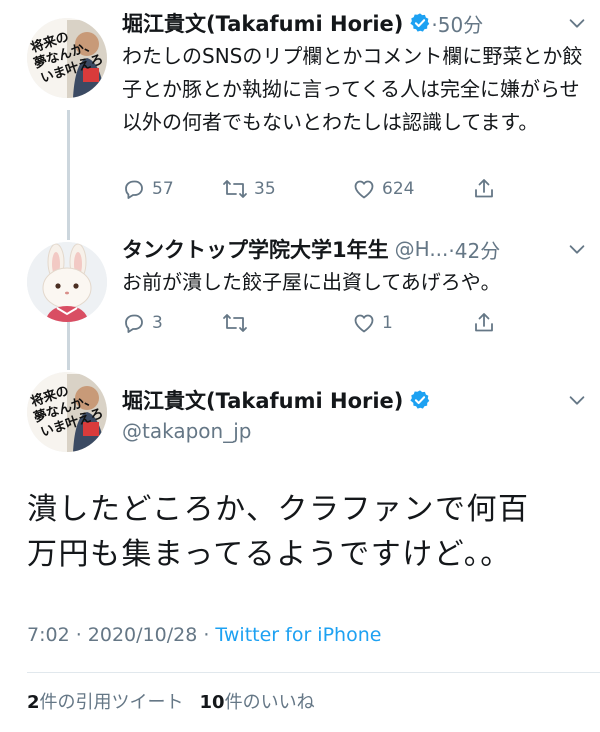  I want to click on tweet-time: ·50分, so click(457, 23).